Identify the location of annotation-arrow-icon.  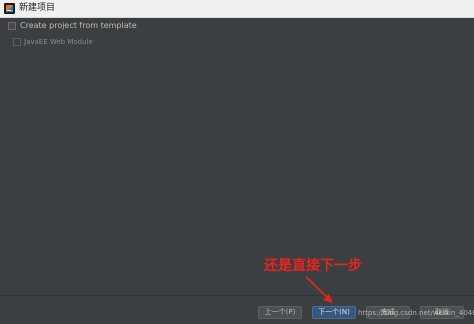
(319, 289).